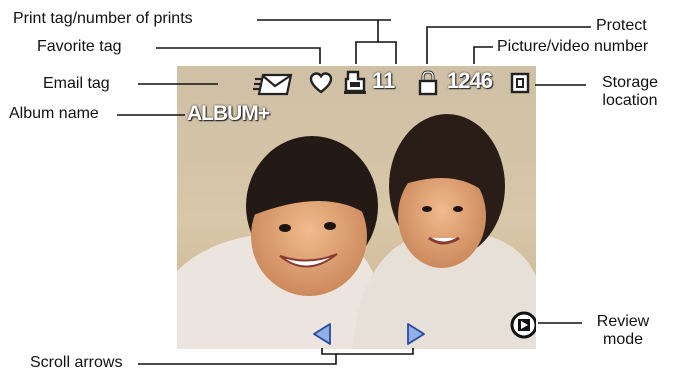 Image resolution: width=695 pixels, height=372 pixels. Describe the element at coordinates (321, 83) in the screenshot. I see `heart-icon` at that location.